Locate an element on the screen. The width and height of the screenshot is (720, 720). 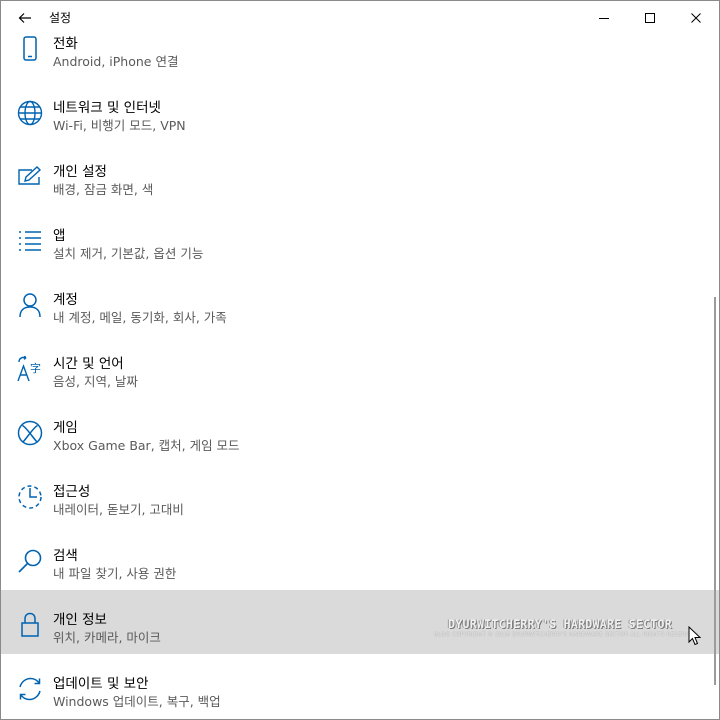
item-title: 개인 설정 is located at coordinates (80, 172).